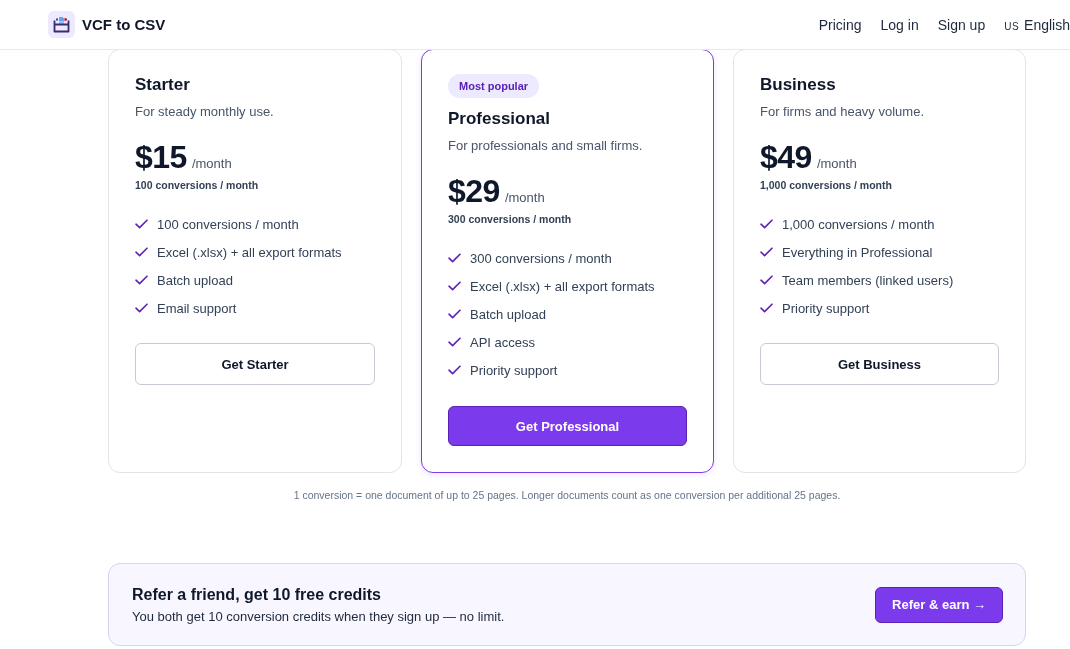 The image size is (1070, 649). Describe the element at coordinates (961, 24) in the screenshot. I see `nav-link: Sign up` at that location.